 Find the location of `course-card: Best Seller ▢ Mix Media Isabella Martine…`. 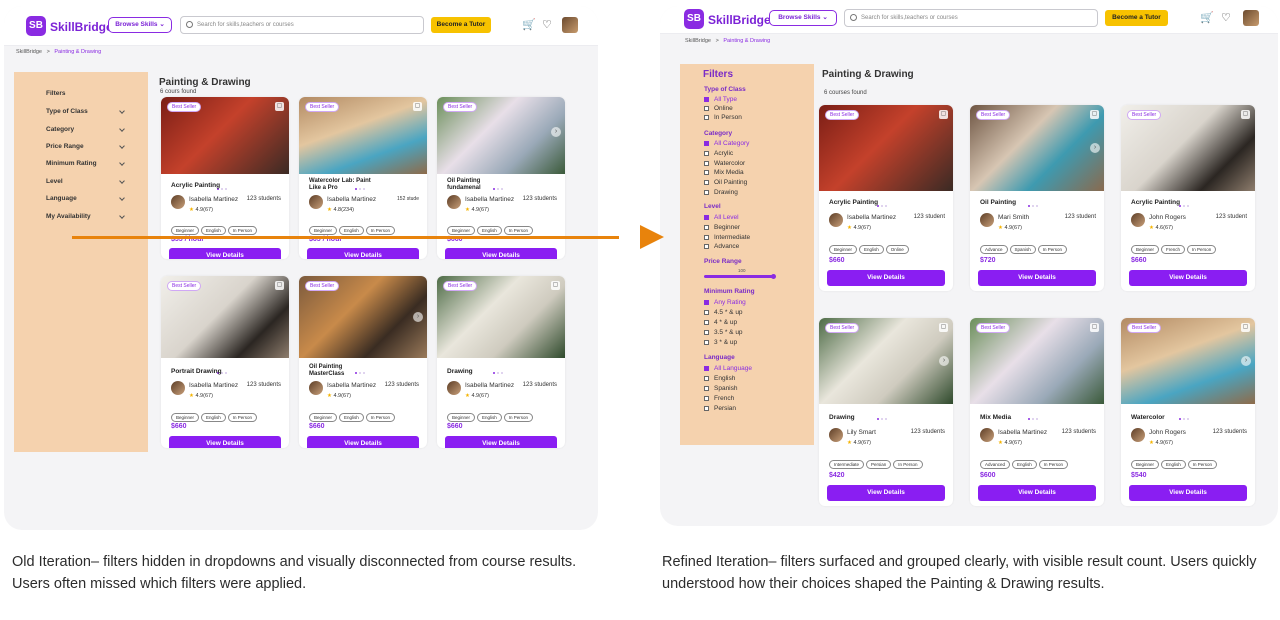

course-card: Best Seller ▢ Mix Media Isabella Martine… is located at coordinates (1037, 412).